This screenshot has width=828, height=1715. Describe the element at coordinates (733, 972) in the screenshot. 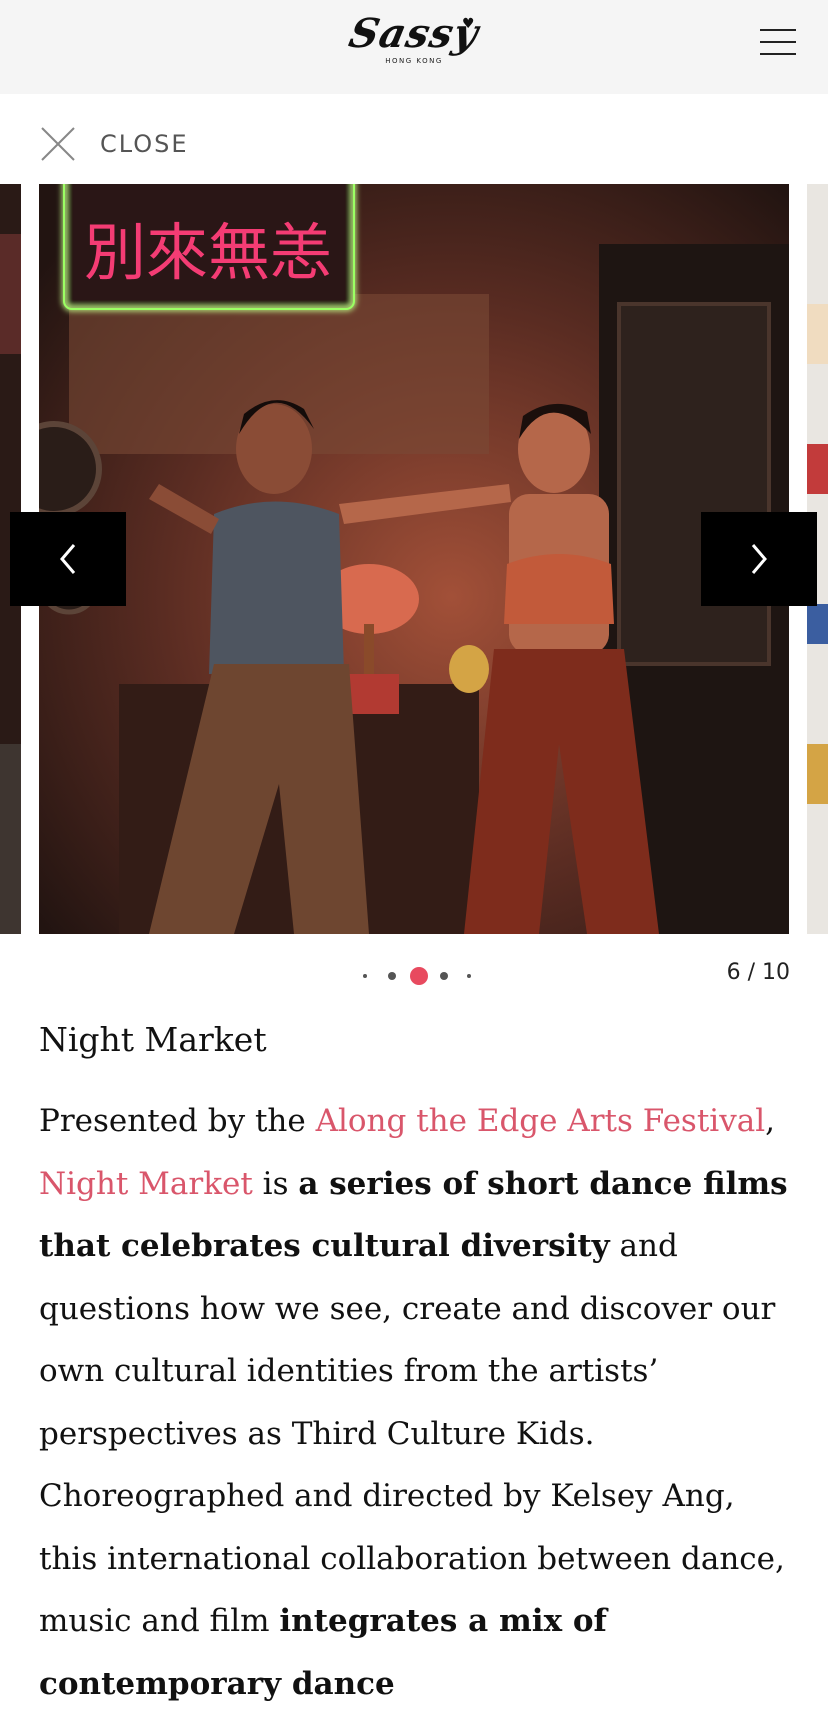

I see `current-slide-number: 6` at that location.